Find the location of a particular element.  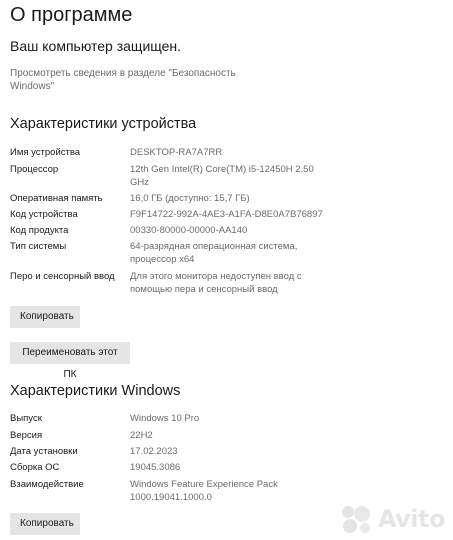

spec-value: 19045.3086 is located at coordinates (155, 467).